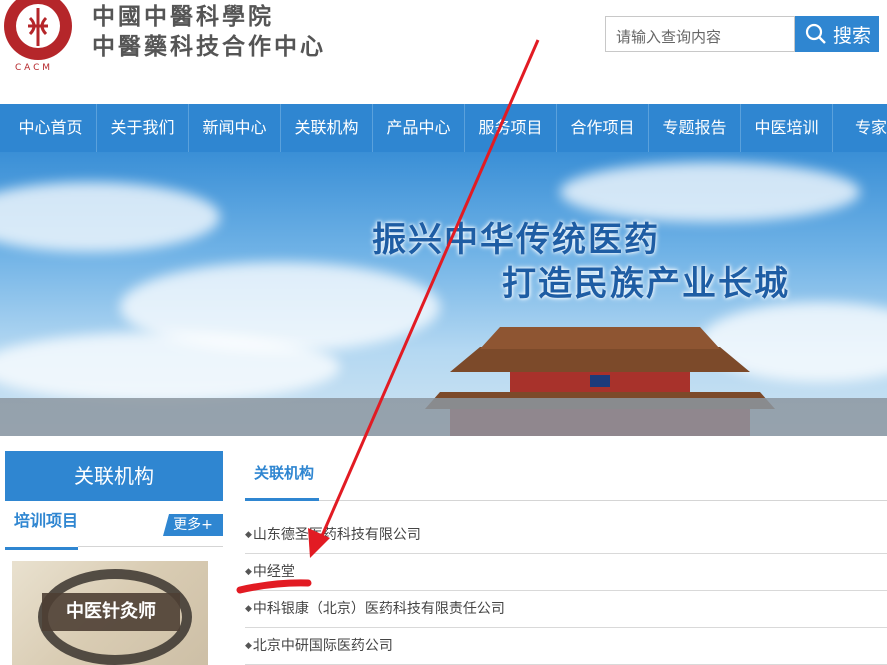 The height and width of the screenshot is (665, 887). What do you see at coordinates (511, 128) in the screenshot?
I see `nav-item-services: 服务项目` at bounding box center [511, 128].